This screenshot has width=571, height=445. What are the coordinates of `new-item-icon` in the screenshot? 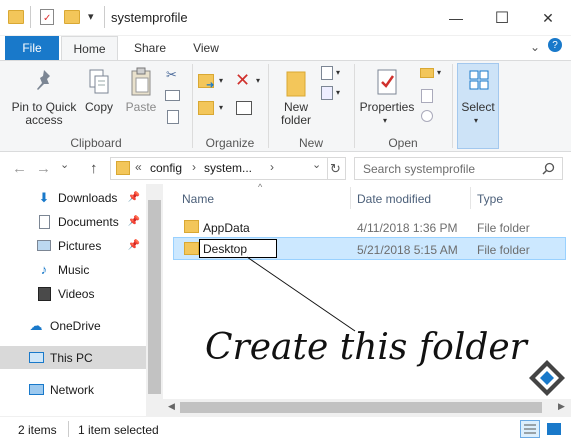 It's located at (327, 73).